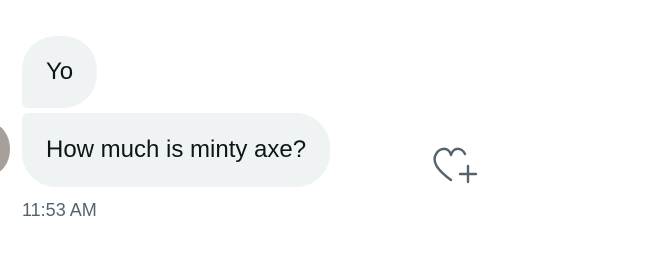 Image resolution: width=652 pixels, height=262 pixels. I want to click on message-timestamp: 11:53 AM, so click(59, 210).